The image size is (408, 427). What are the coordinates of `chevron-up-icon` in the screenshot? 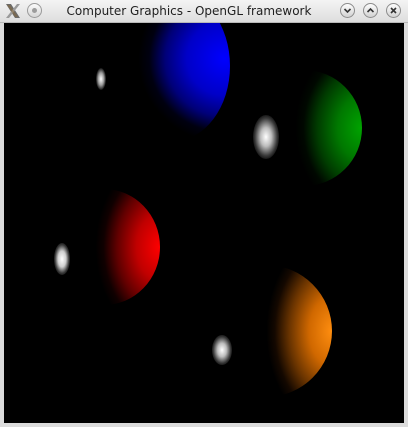 It's located at (370, 10).